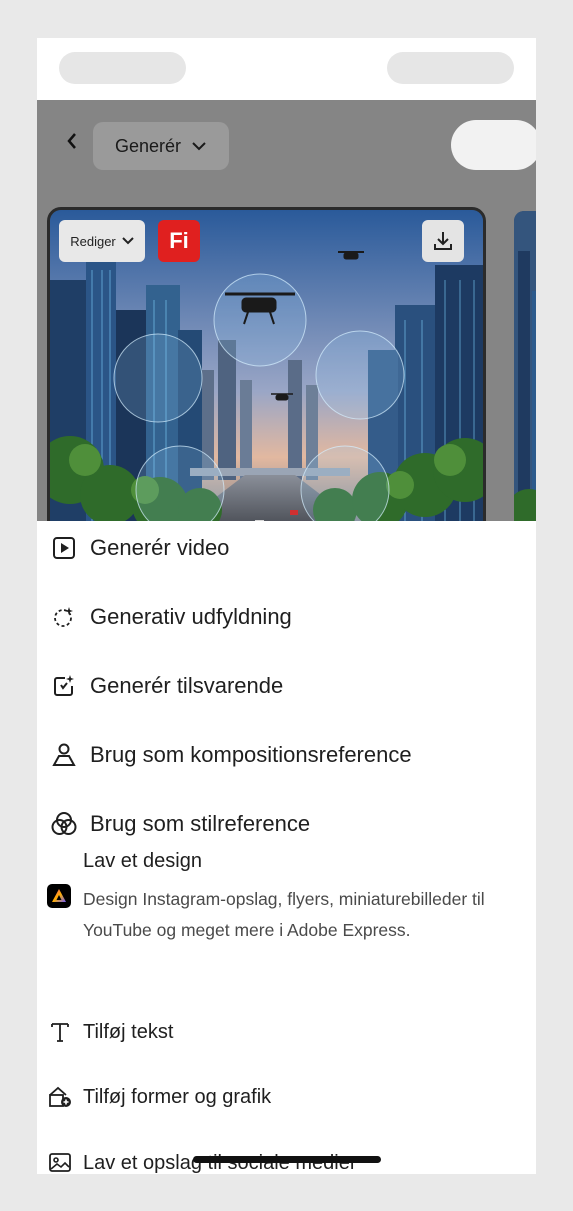 Image resolution: width=573 pixels, height=1211 pixels. I want to click on next-image-card-peek, so click(525, 366).